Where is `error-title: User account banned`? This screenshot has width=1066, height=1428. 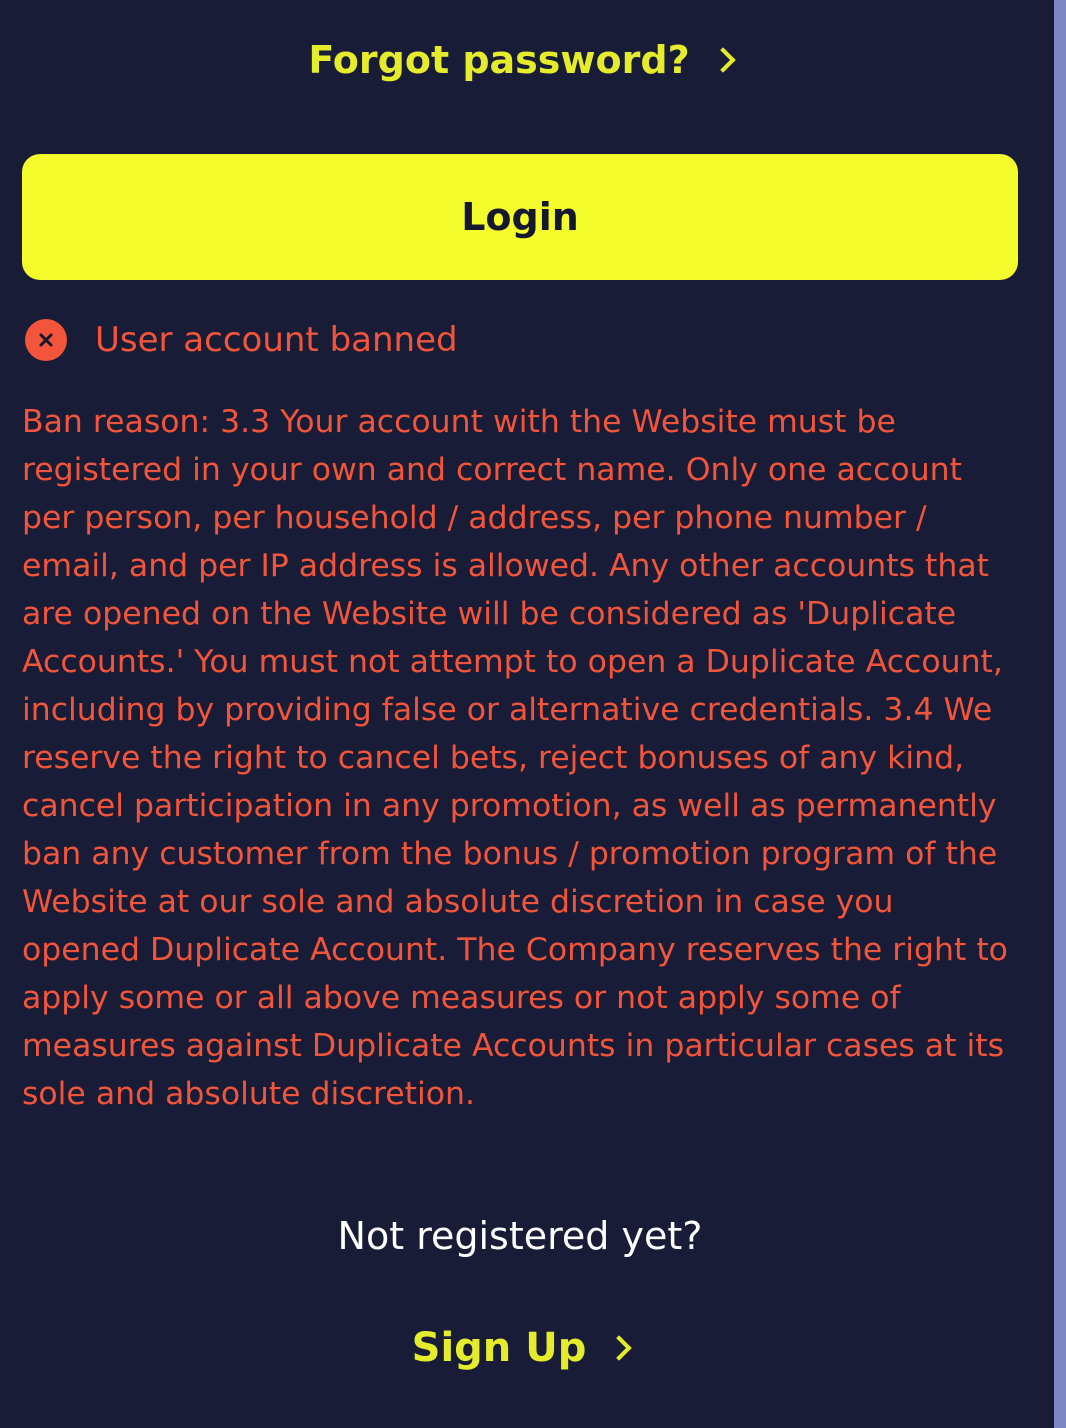 error-title: User account banned is located at coordinates (276, 340).